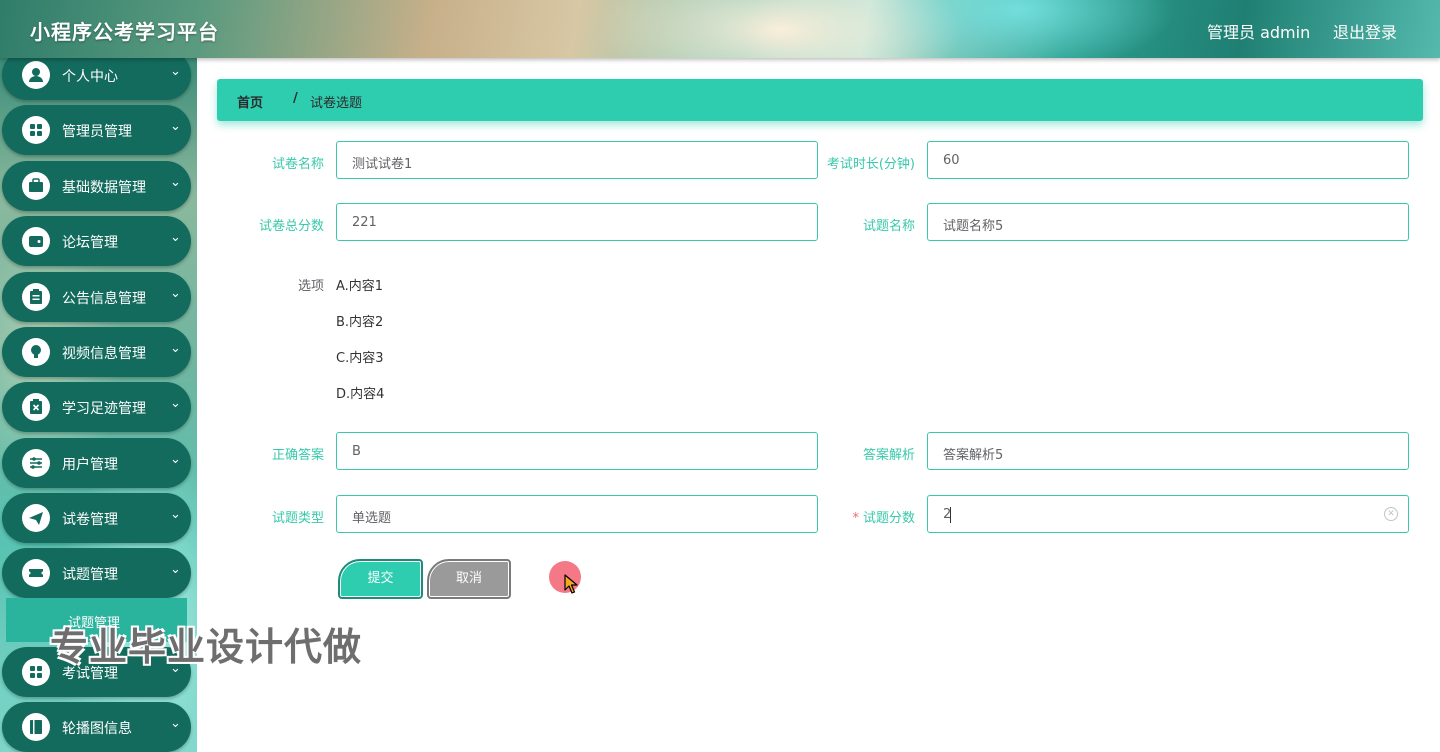 This screenshot has height=752, width=1440. I want to click on correct-answer-field: B, so click(577, 451).